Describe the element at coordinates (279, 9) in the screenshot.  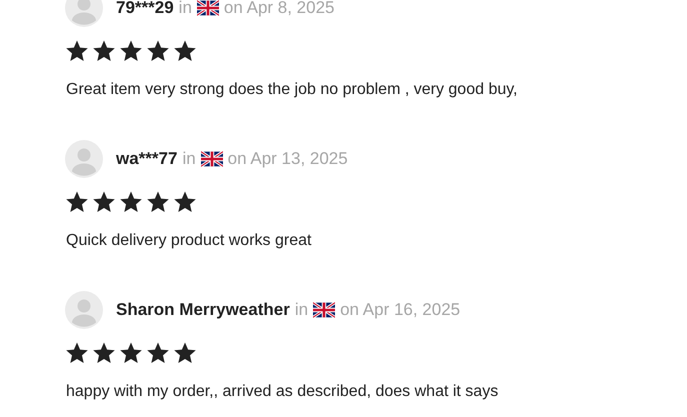
I see `review-date: on Apr 8, 2025` at that location.